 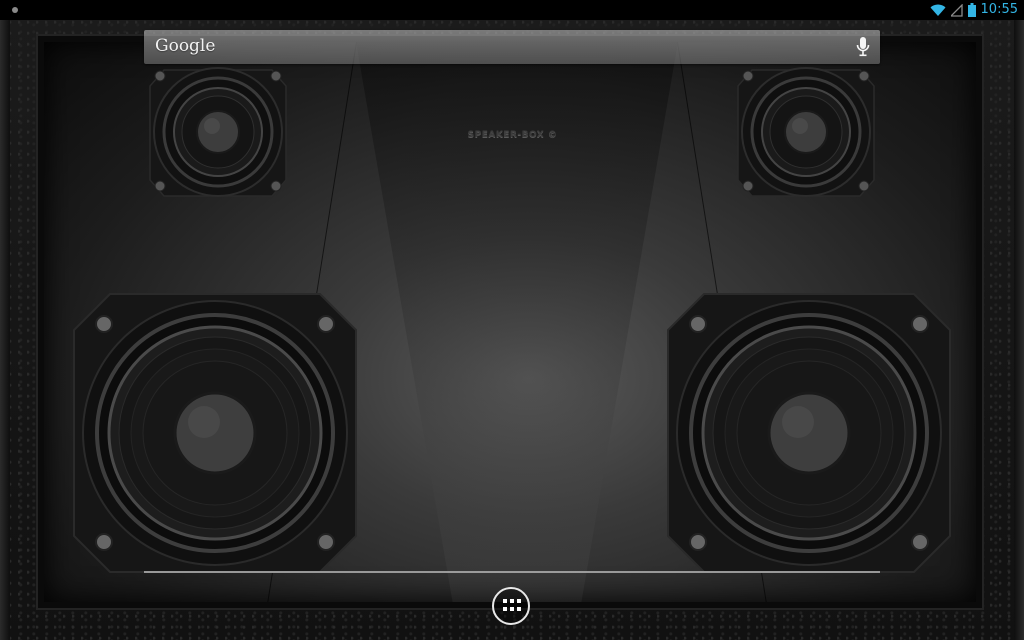 What do you see at coordinates (938, 10) in the screenshot?
I see `wifi-icon` at bounding box center [938, 10].